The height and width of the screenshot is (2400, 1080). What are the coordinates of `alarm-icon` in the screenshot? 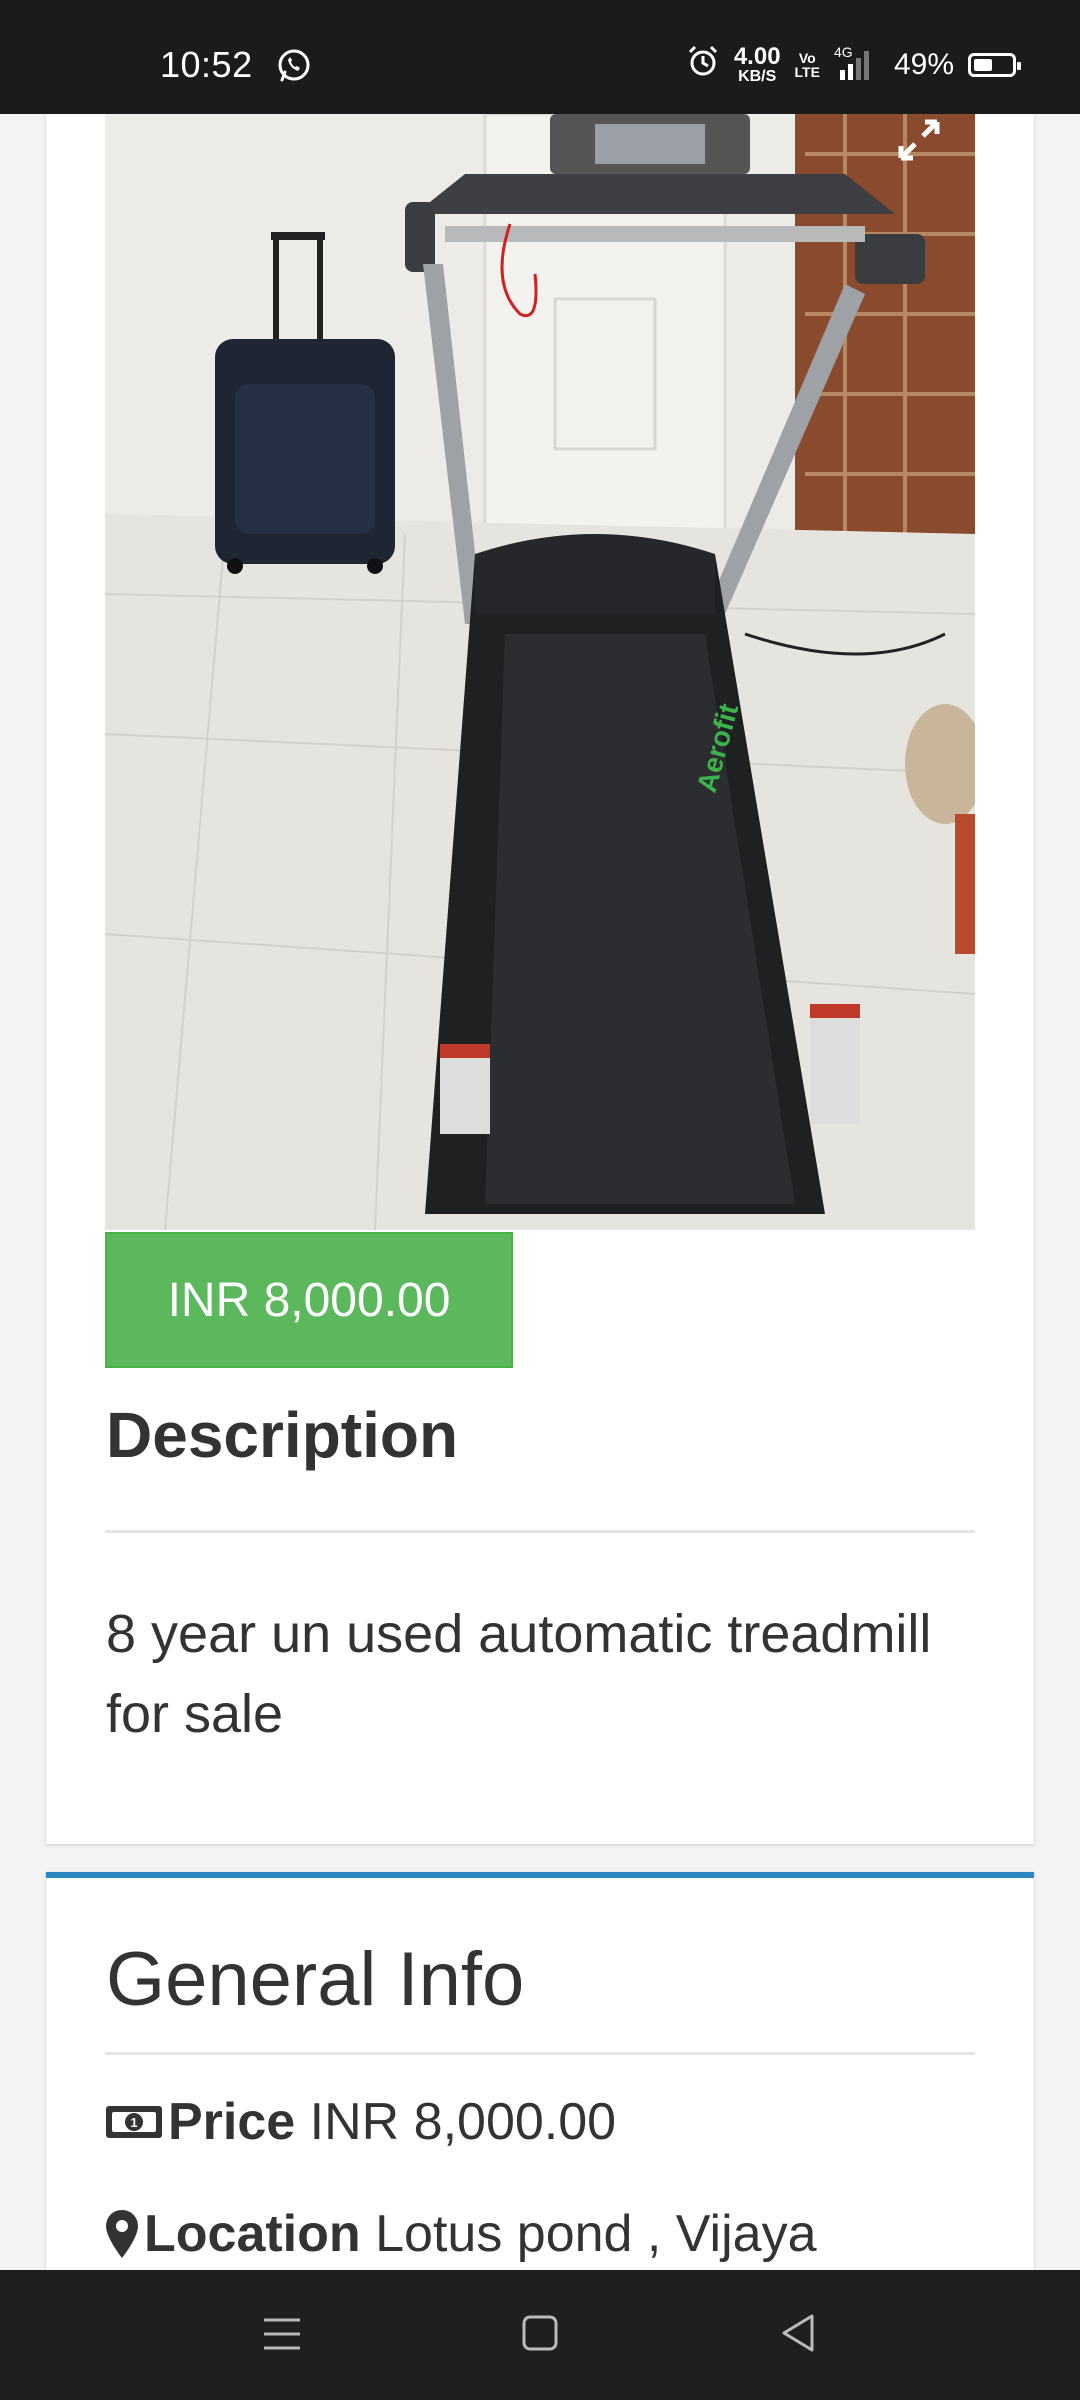 It's located at (703, 65).